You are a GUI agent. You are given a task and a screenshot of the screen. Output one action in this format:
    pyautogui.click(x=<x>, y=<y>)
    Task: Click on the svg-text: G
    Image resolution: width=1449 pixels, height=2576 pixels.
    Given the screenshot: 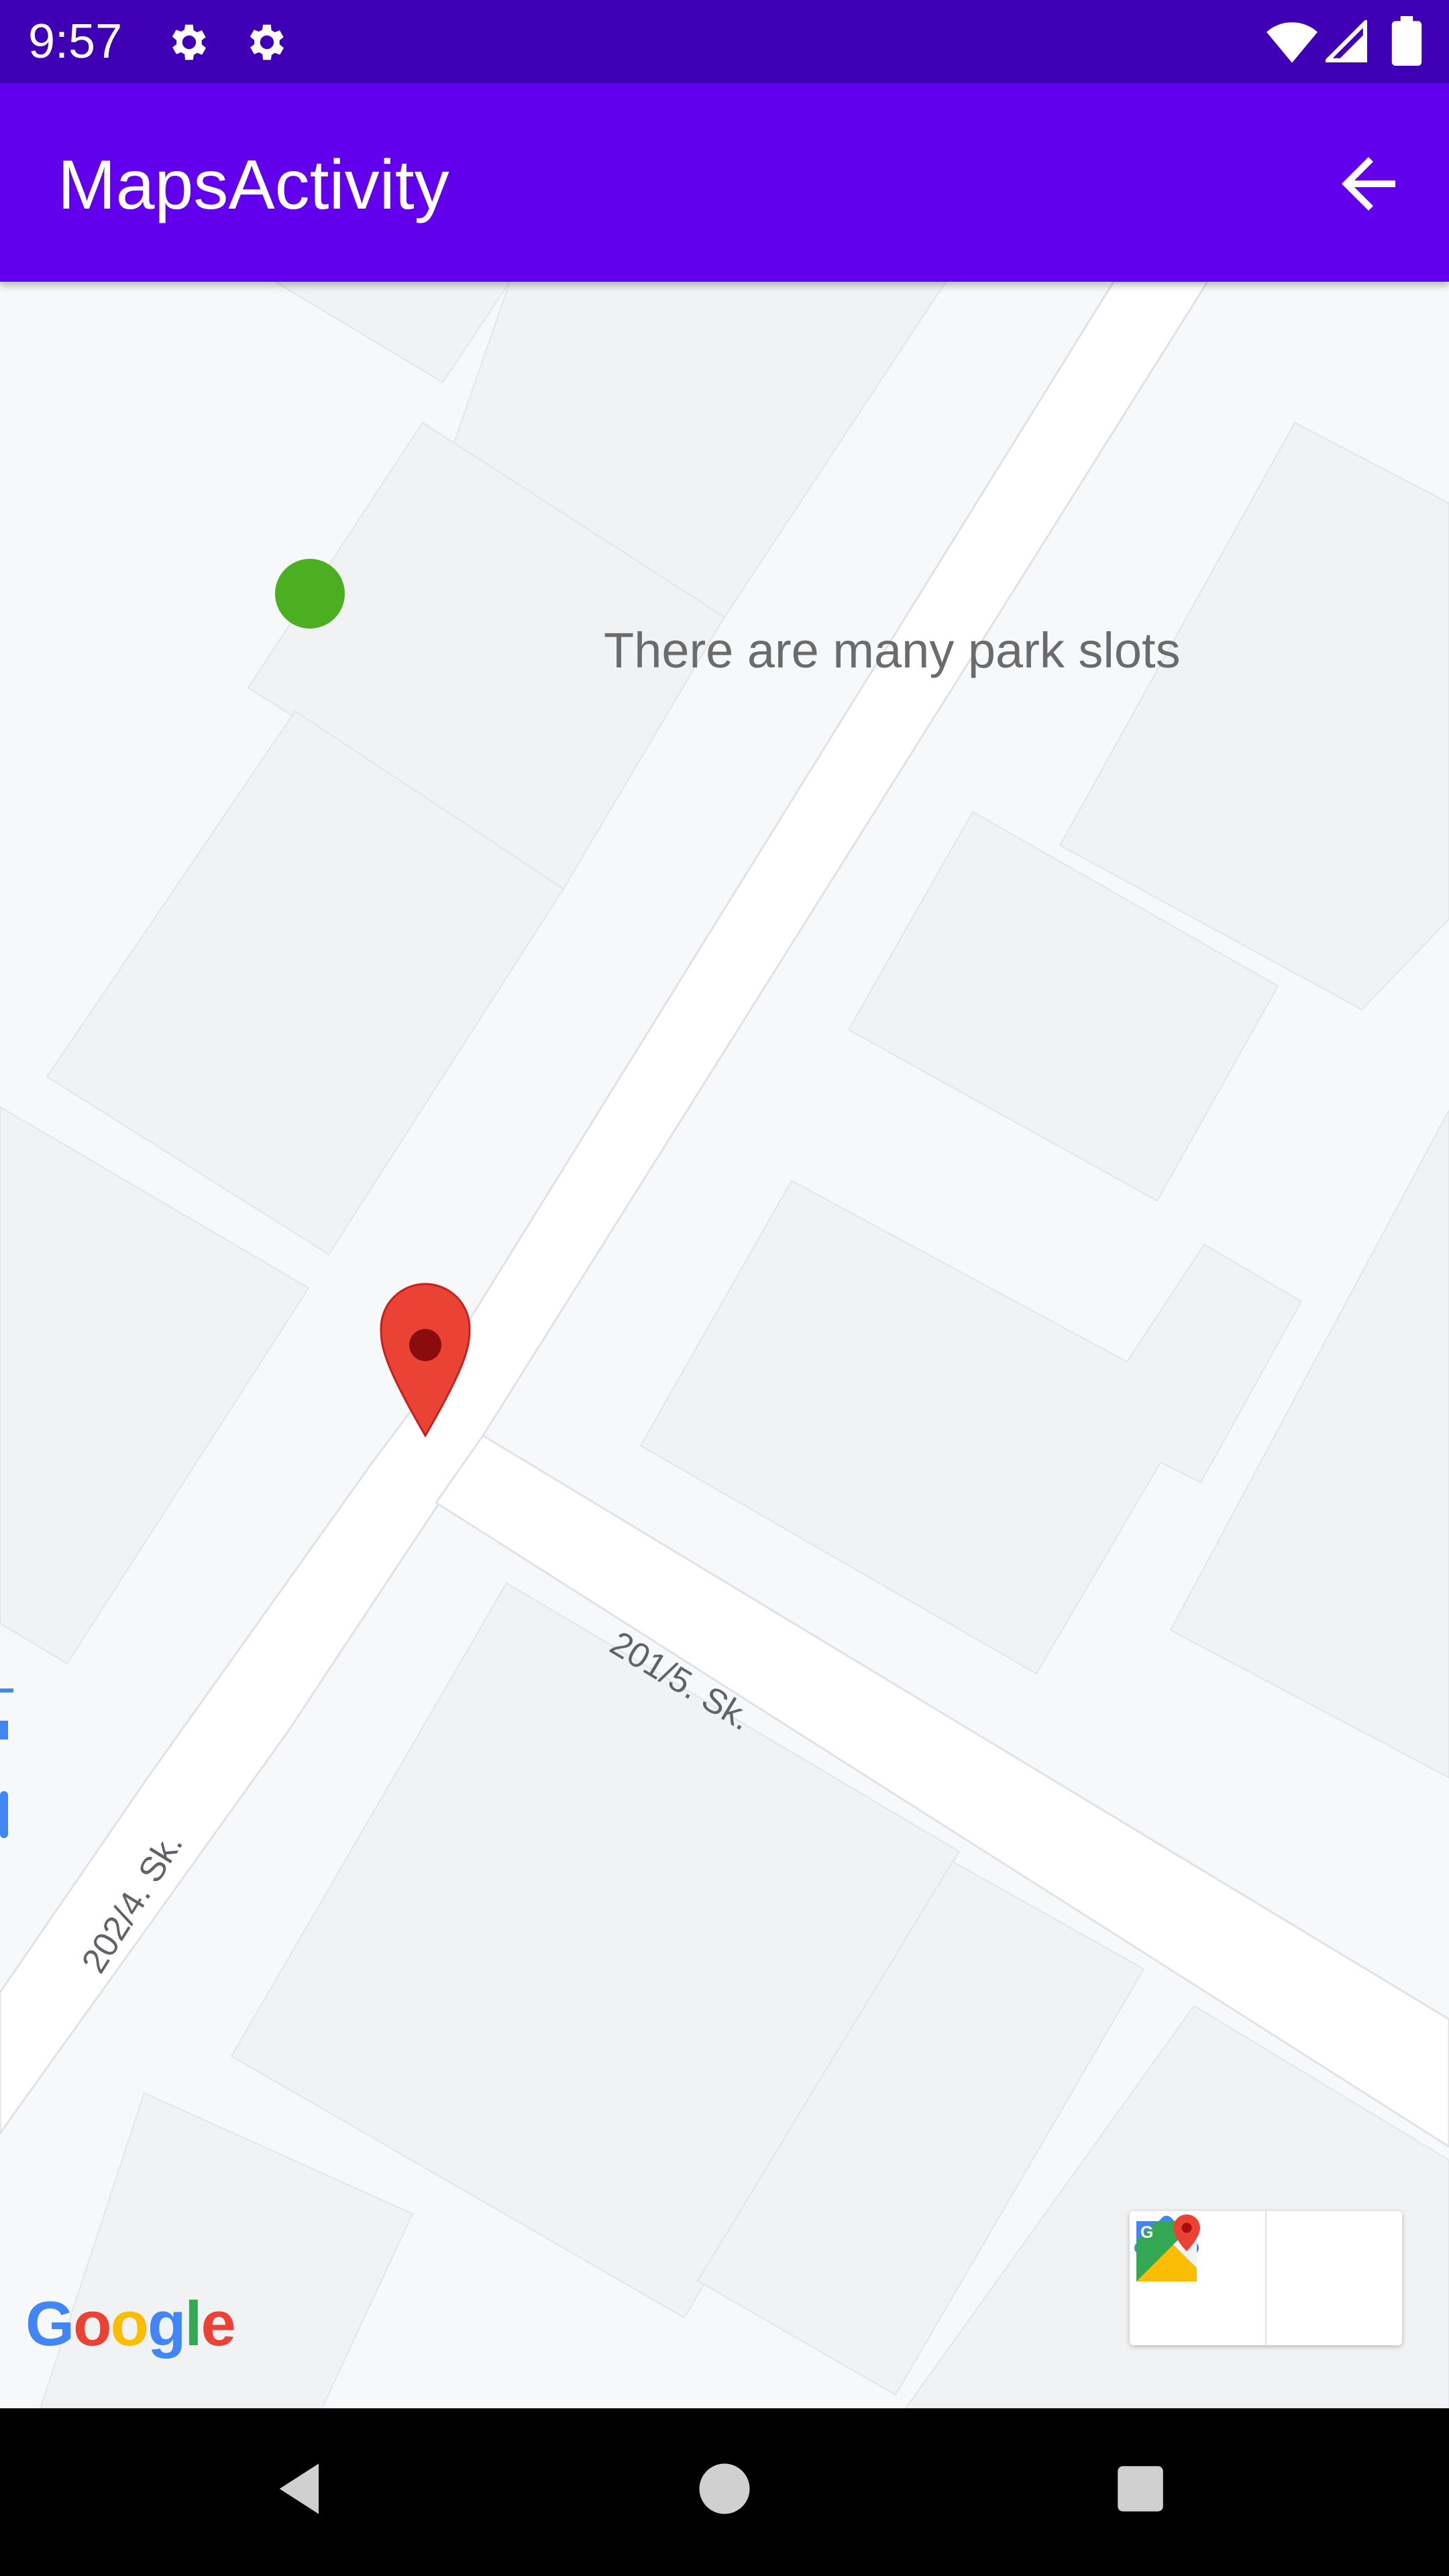 What is the action you would take?
    pyautogui.click(x=1146, y=2232)
    